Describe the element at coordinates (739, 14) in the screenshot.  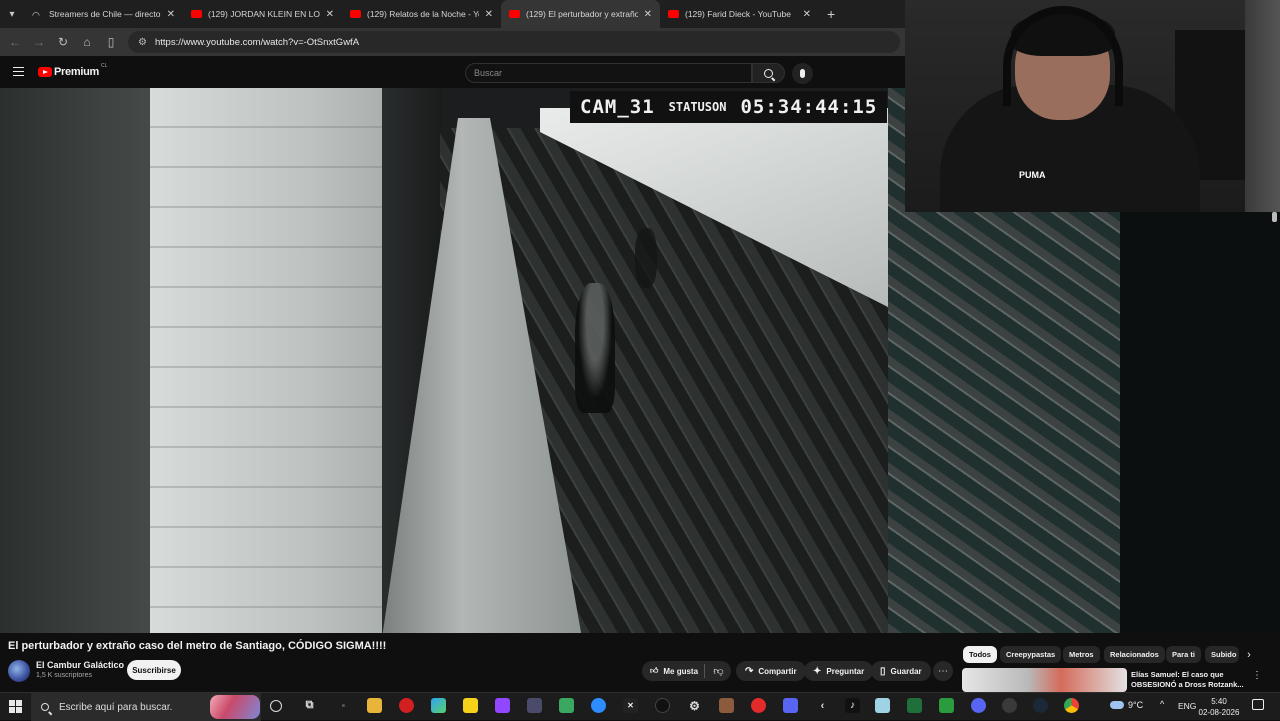
I see `browser-tab: (129) Farid Dieck - YouTube ✕` at that location.